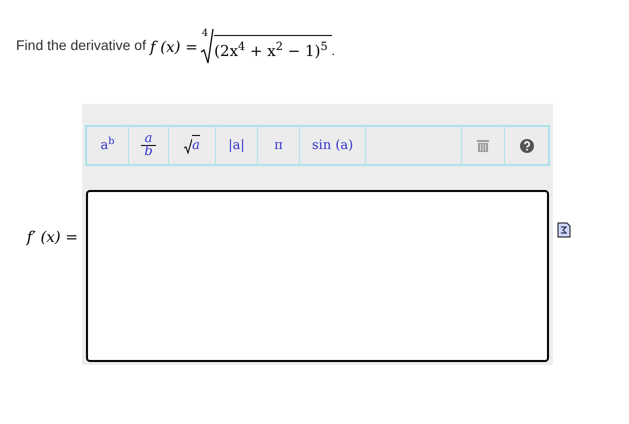 The height and width of the screenshot is (424, 629). What do you see at coordinates (333, 51) in the screenshot?
I see `period-text: .` at bounding box center [333, 51].